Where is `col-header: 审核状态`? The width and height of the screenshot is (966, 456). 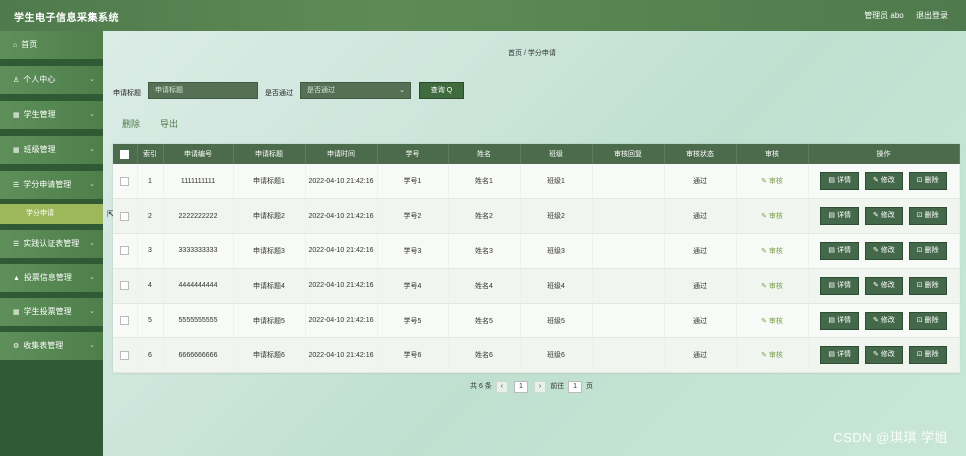
col-header: 审核状态 is located at coordinates (700, 154).